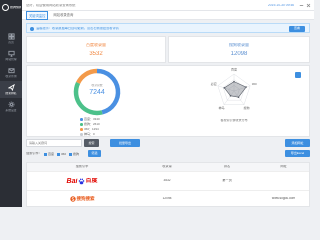  I want to click on table-header: 搜索引擎 收录量 排名 网址, so click(168, 167).